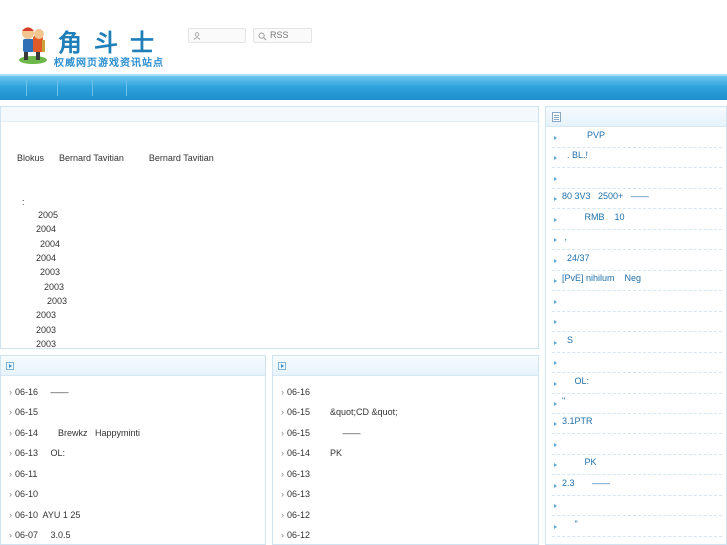 The height and width of the screenshot is (545, 727). Describe the element at coordinates (10, 366) in the screenshot. I see `arrow-icon` at that location.